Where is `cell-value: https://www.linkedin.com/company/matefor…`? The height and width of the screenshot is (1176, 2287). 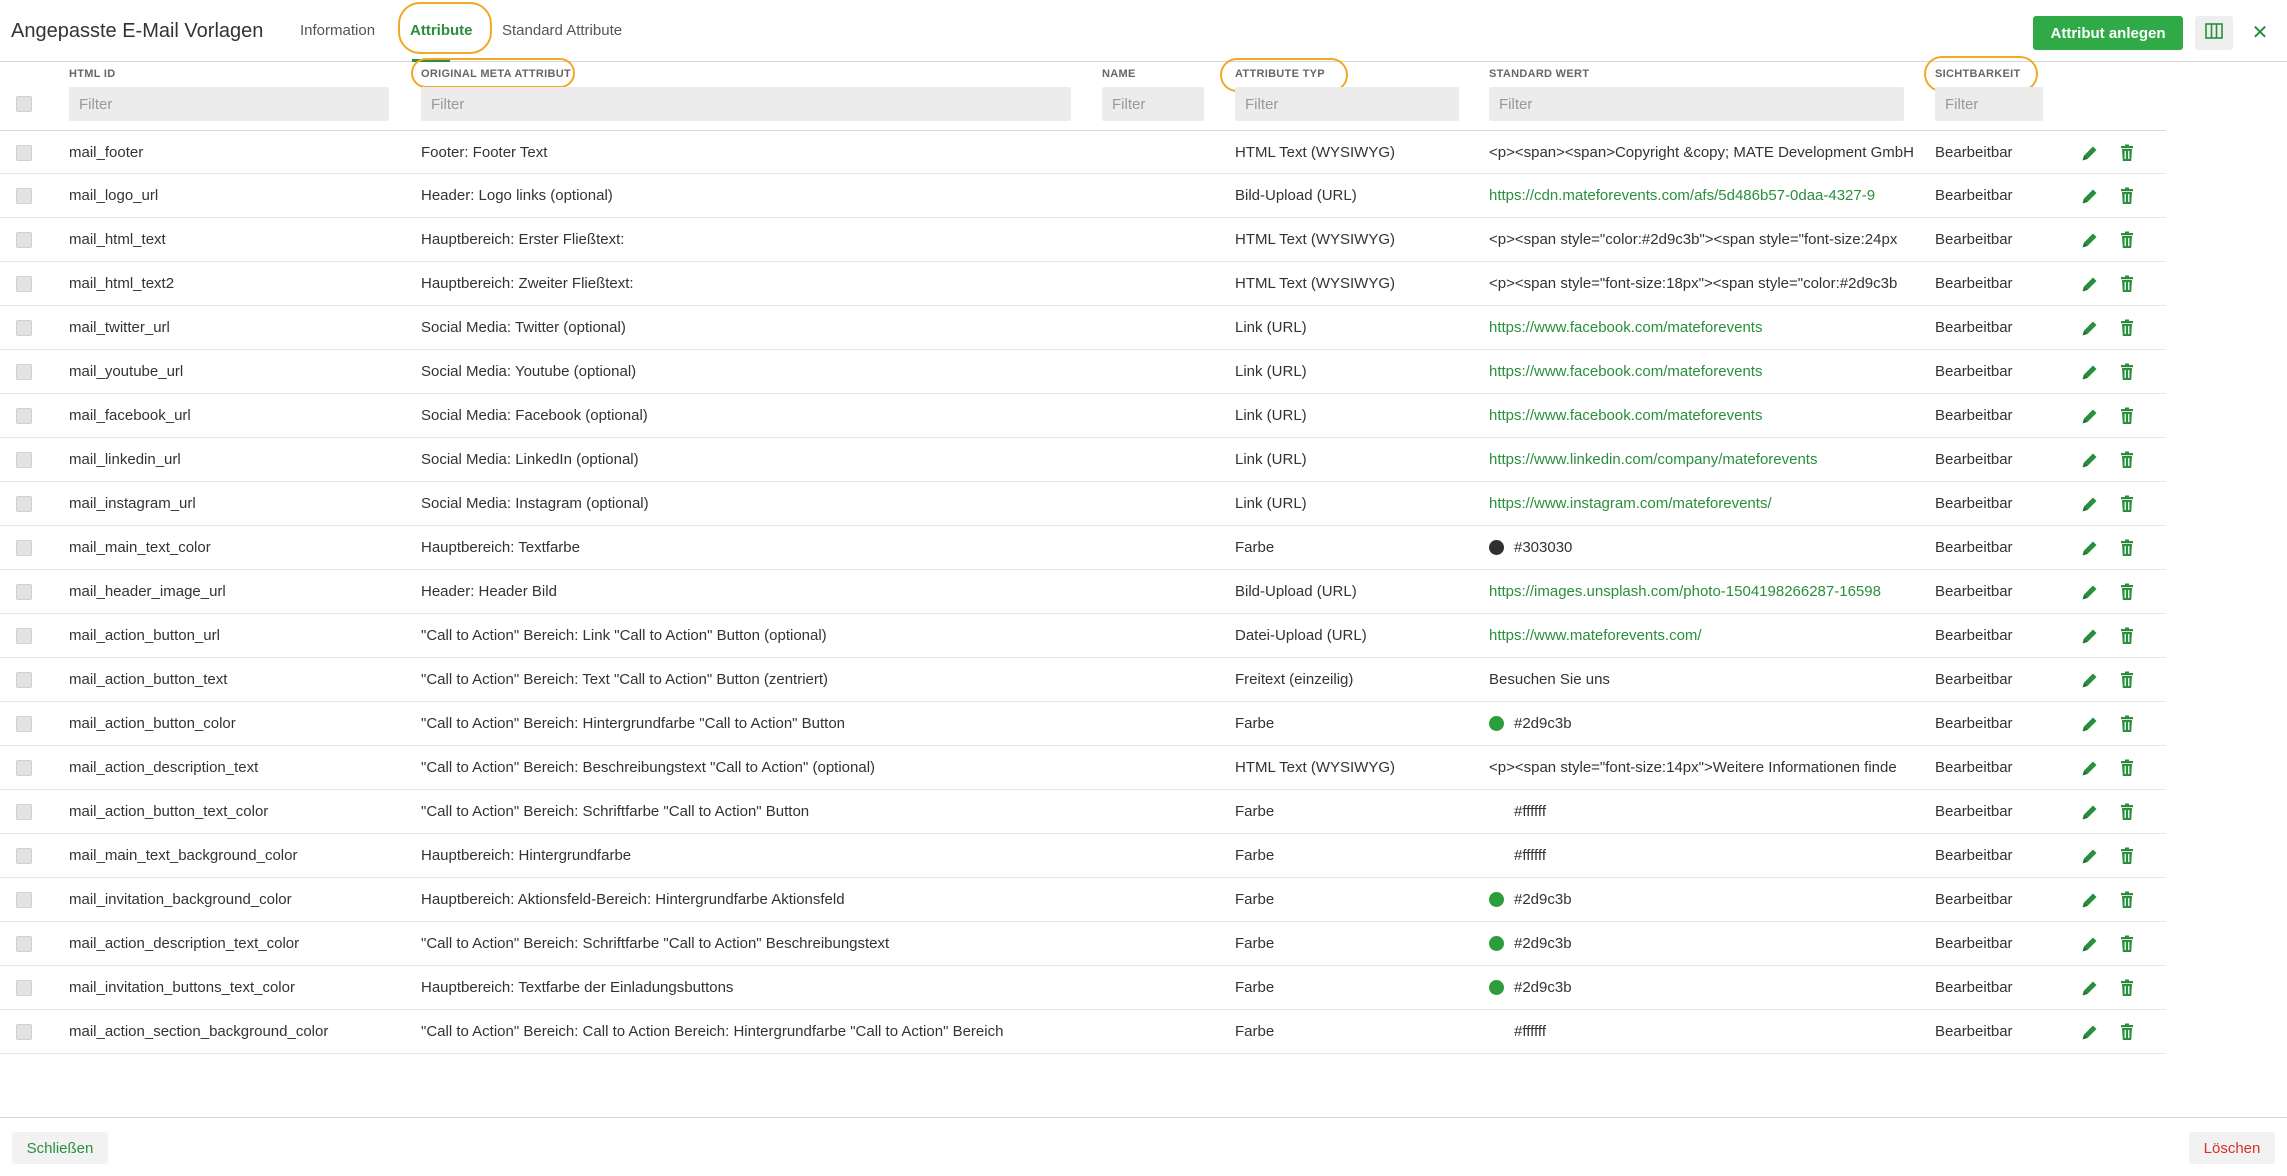 cell-value: https://www.linkedin.com/company/matefor… is located at coordinates (1704, 459).